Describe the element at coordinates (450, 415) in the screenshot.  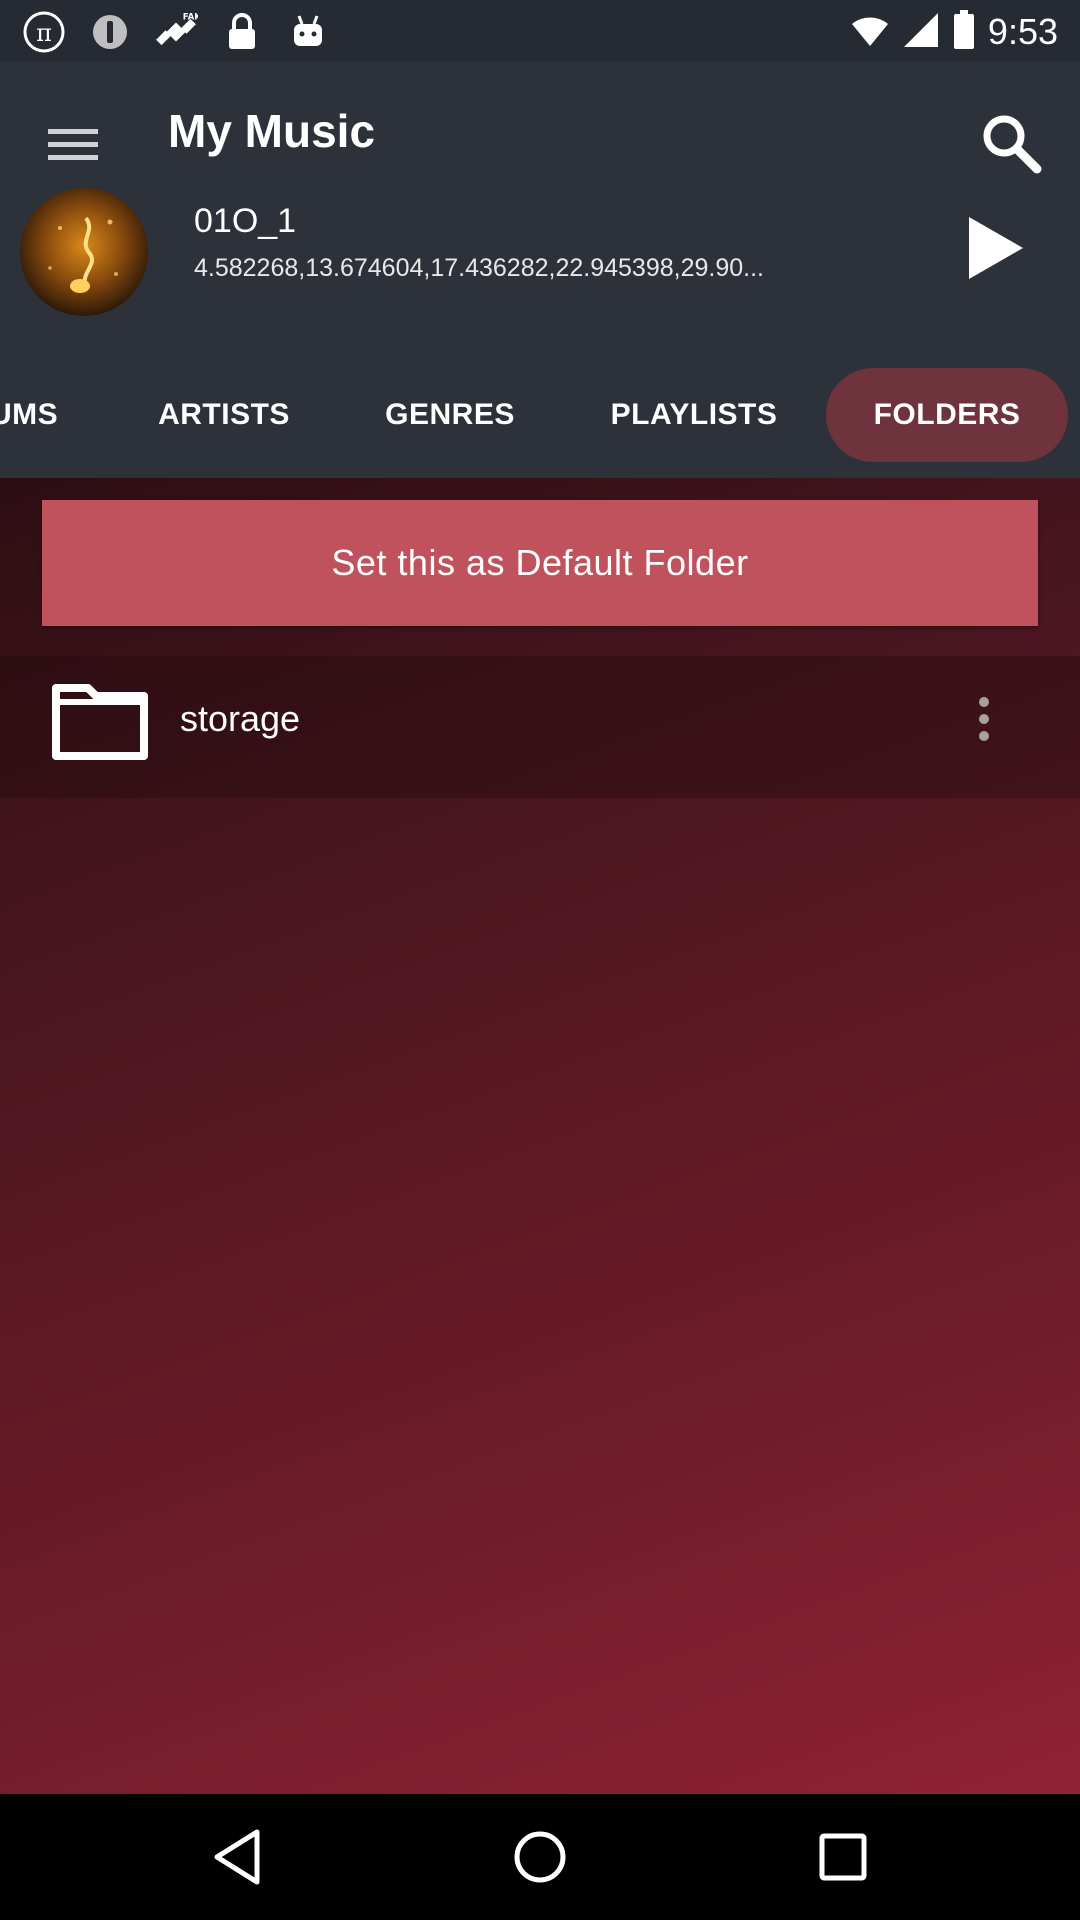
I see `tab-genres: GENRES` at that location.